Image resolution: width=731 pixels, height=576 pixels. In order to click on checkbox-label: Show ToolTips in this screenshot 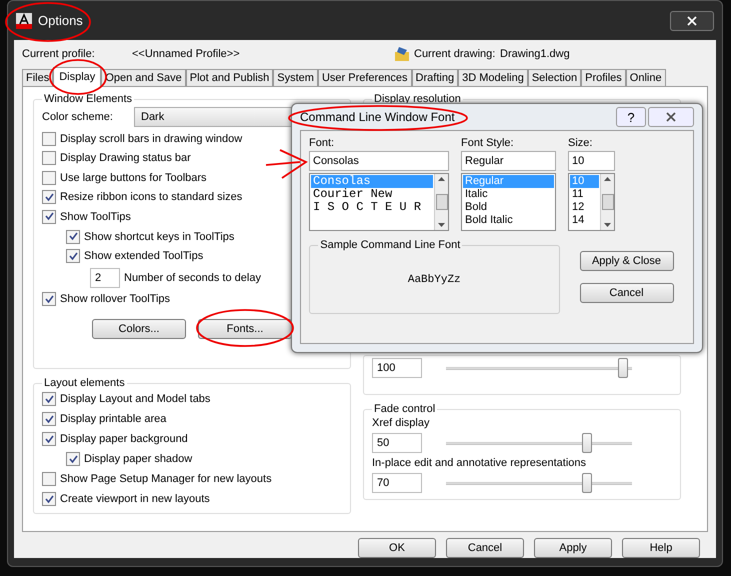, I will do `click(95, 216)`.